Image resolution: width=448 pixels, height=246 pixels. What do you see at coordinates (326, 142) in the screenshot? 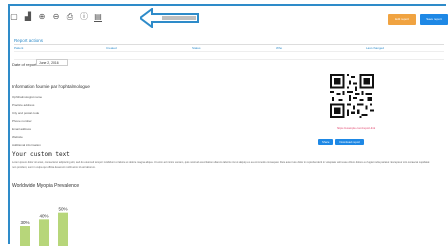
I see `share-button: Share` at bounding box center [326, 142].